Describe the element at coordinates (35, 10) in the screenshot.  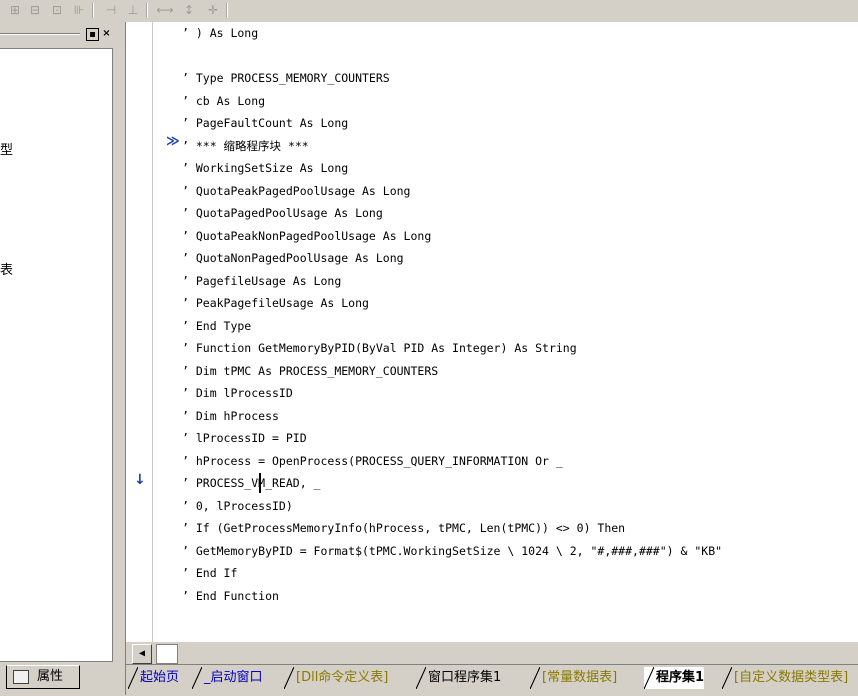
I see `align-center-icon: ⊟` at that location.